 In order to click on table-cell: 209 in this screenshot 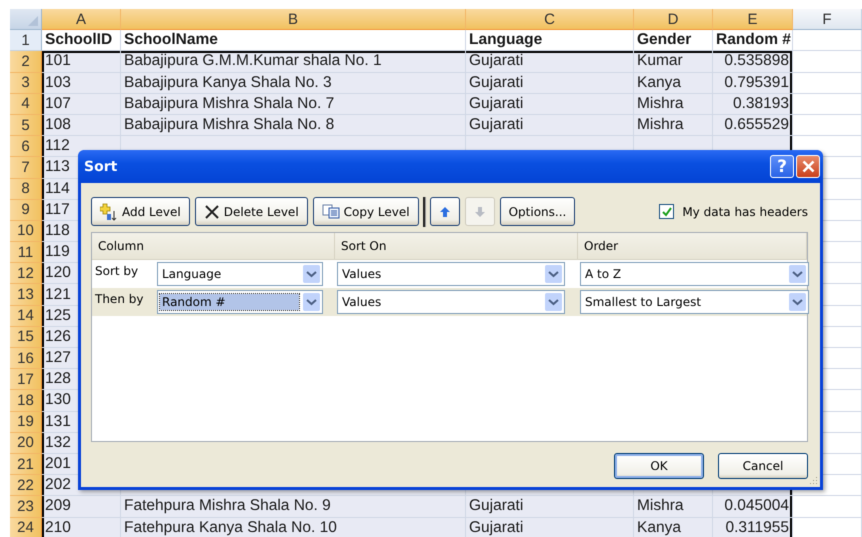, I will do `click(81, 507)`.